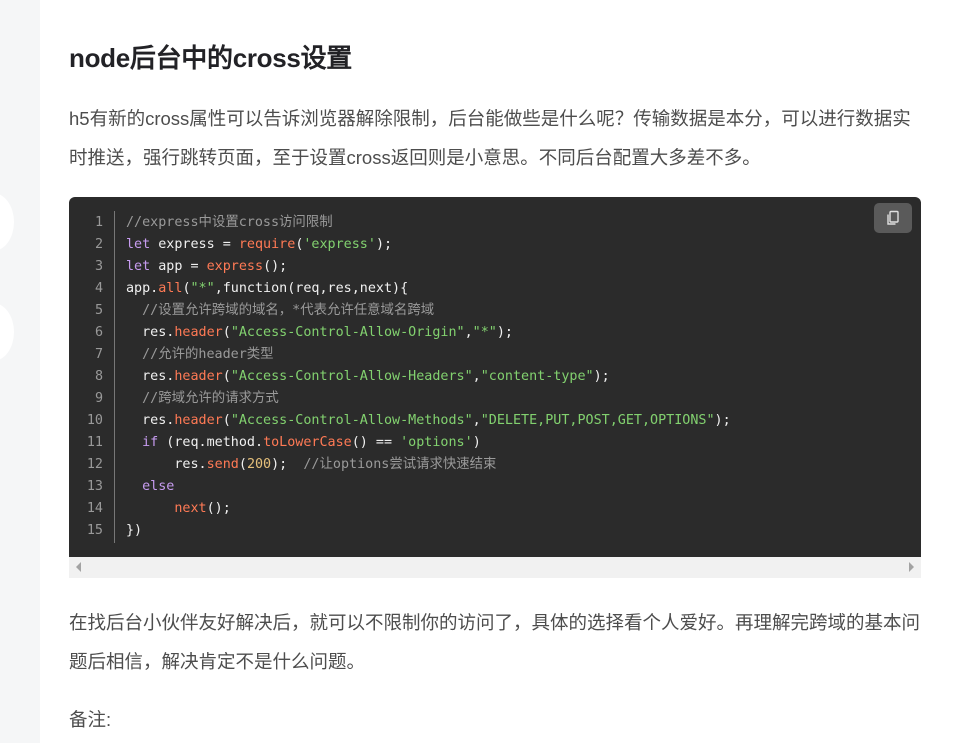 The width and height of the screenshot is (954, 743). I want to click on code-line: 4 app.all("*",function(req,res,next){, so click(238, 289).